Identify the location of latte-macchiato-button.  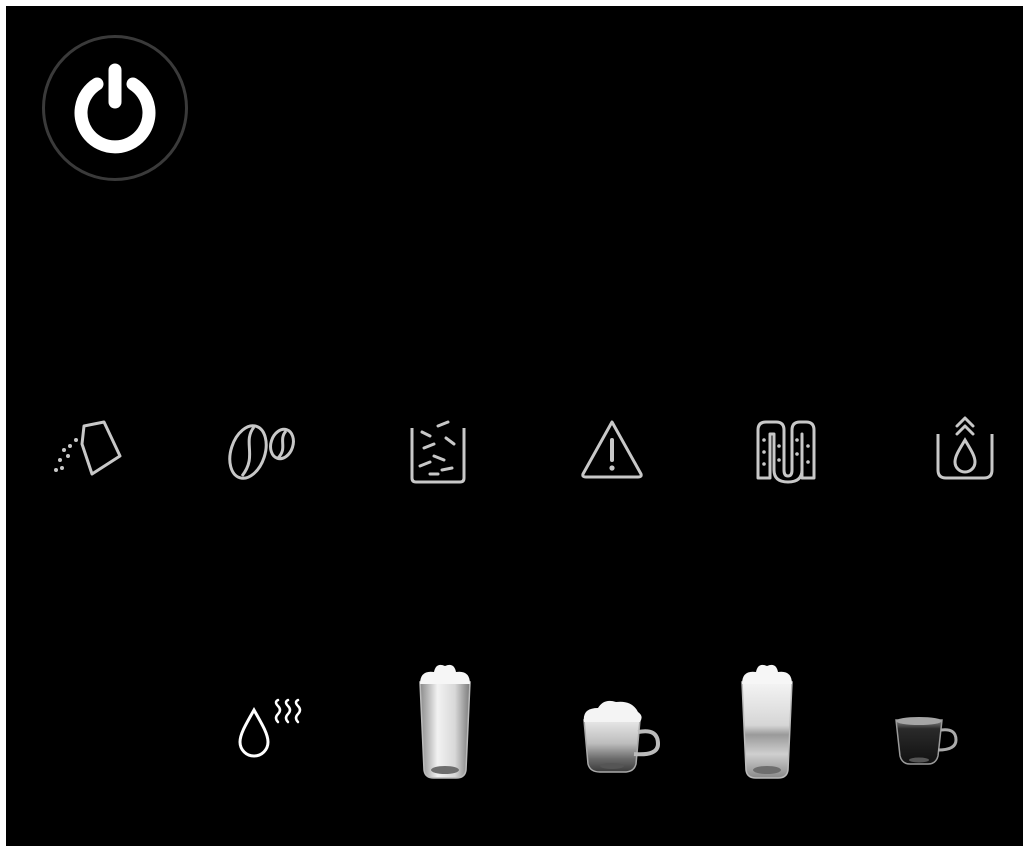
(767, 722).